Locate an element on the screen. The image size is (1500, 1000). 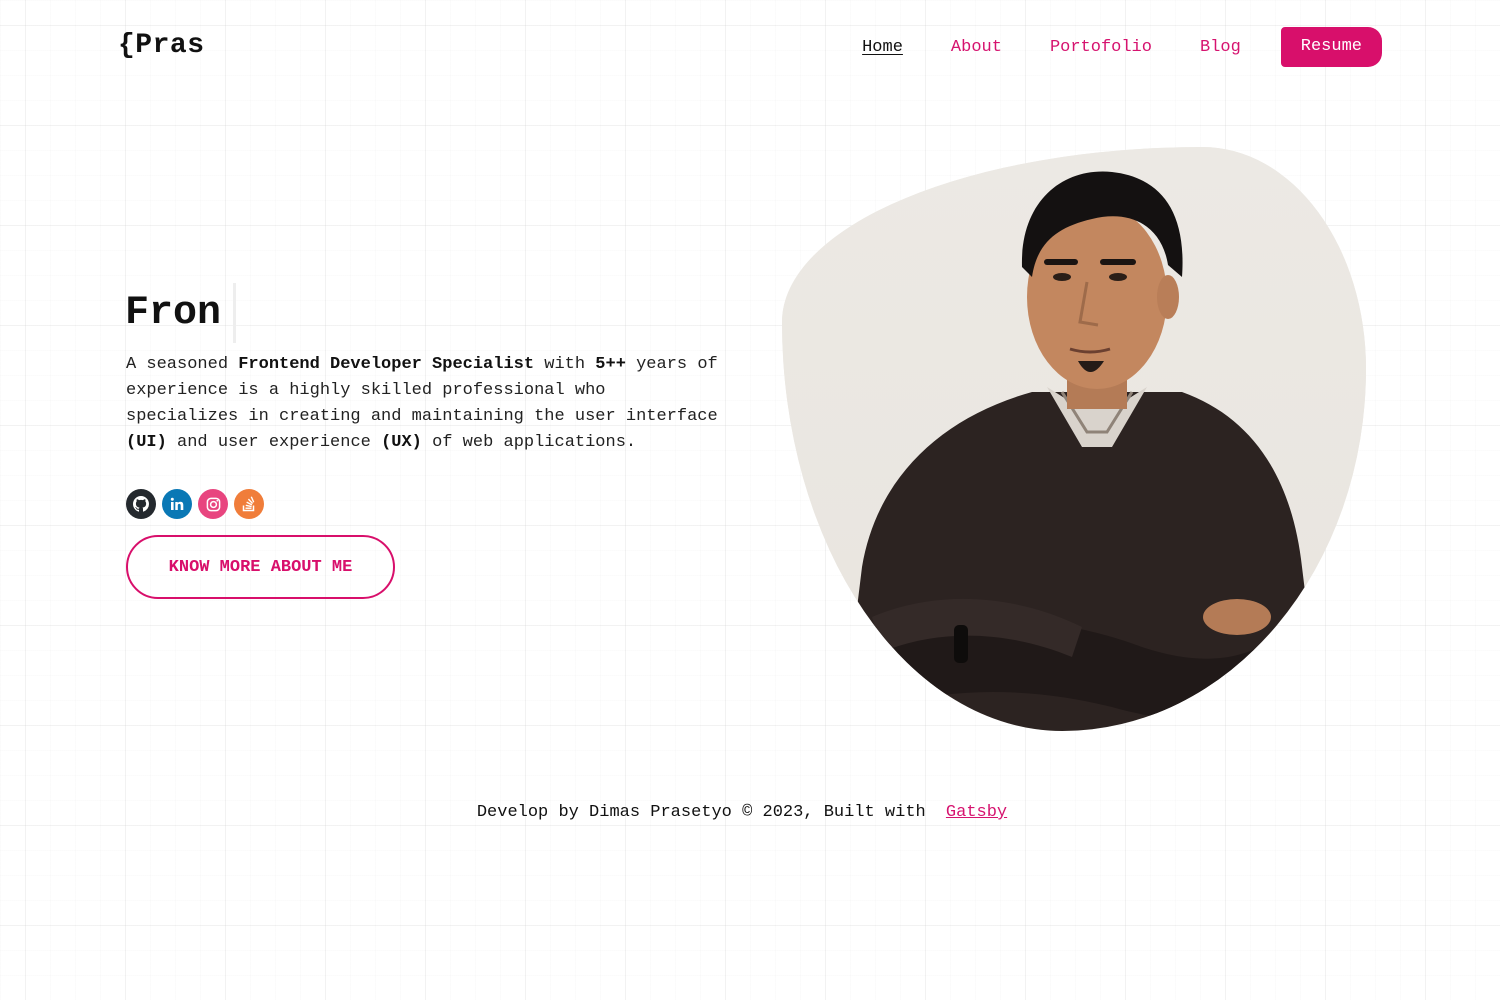
nav-home: Home is located at coordinates (882, 47).